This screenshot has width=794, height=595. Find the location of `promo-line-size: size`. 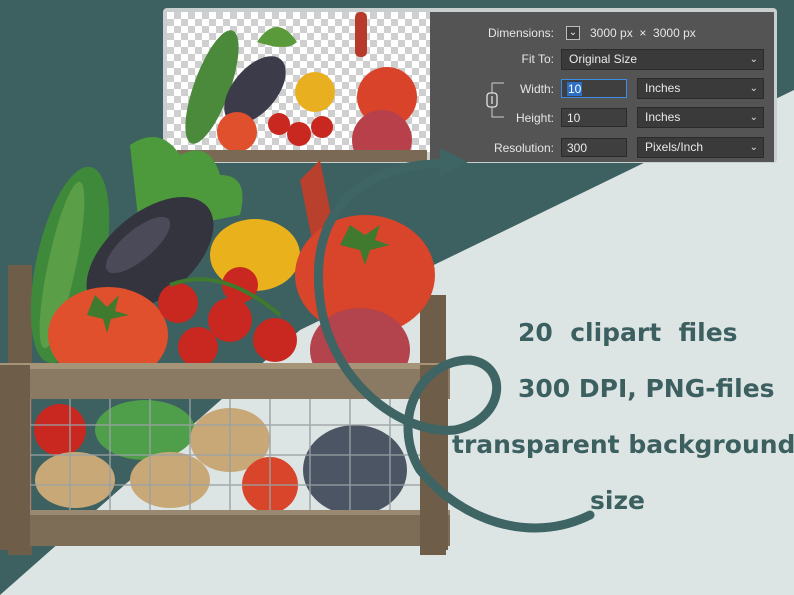

promo-line-size: size is located at coordinates (617, 500).